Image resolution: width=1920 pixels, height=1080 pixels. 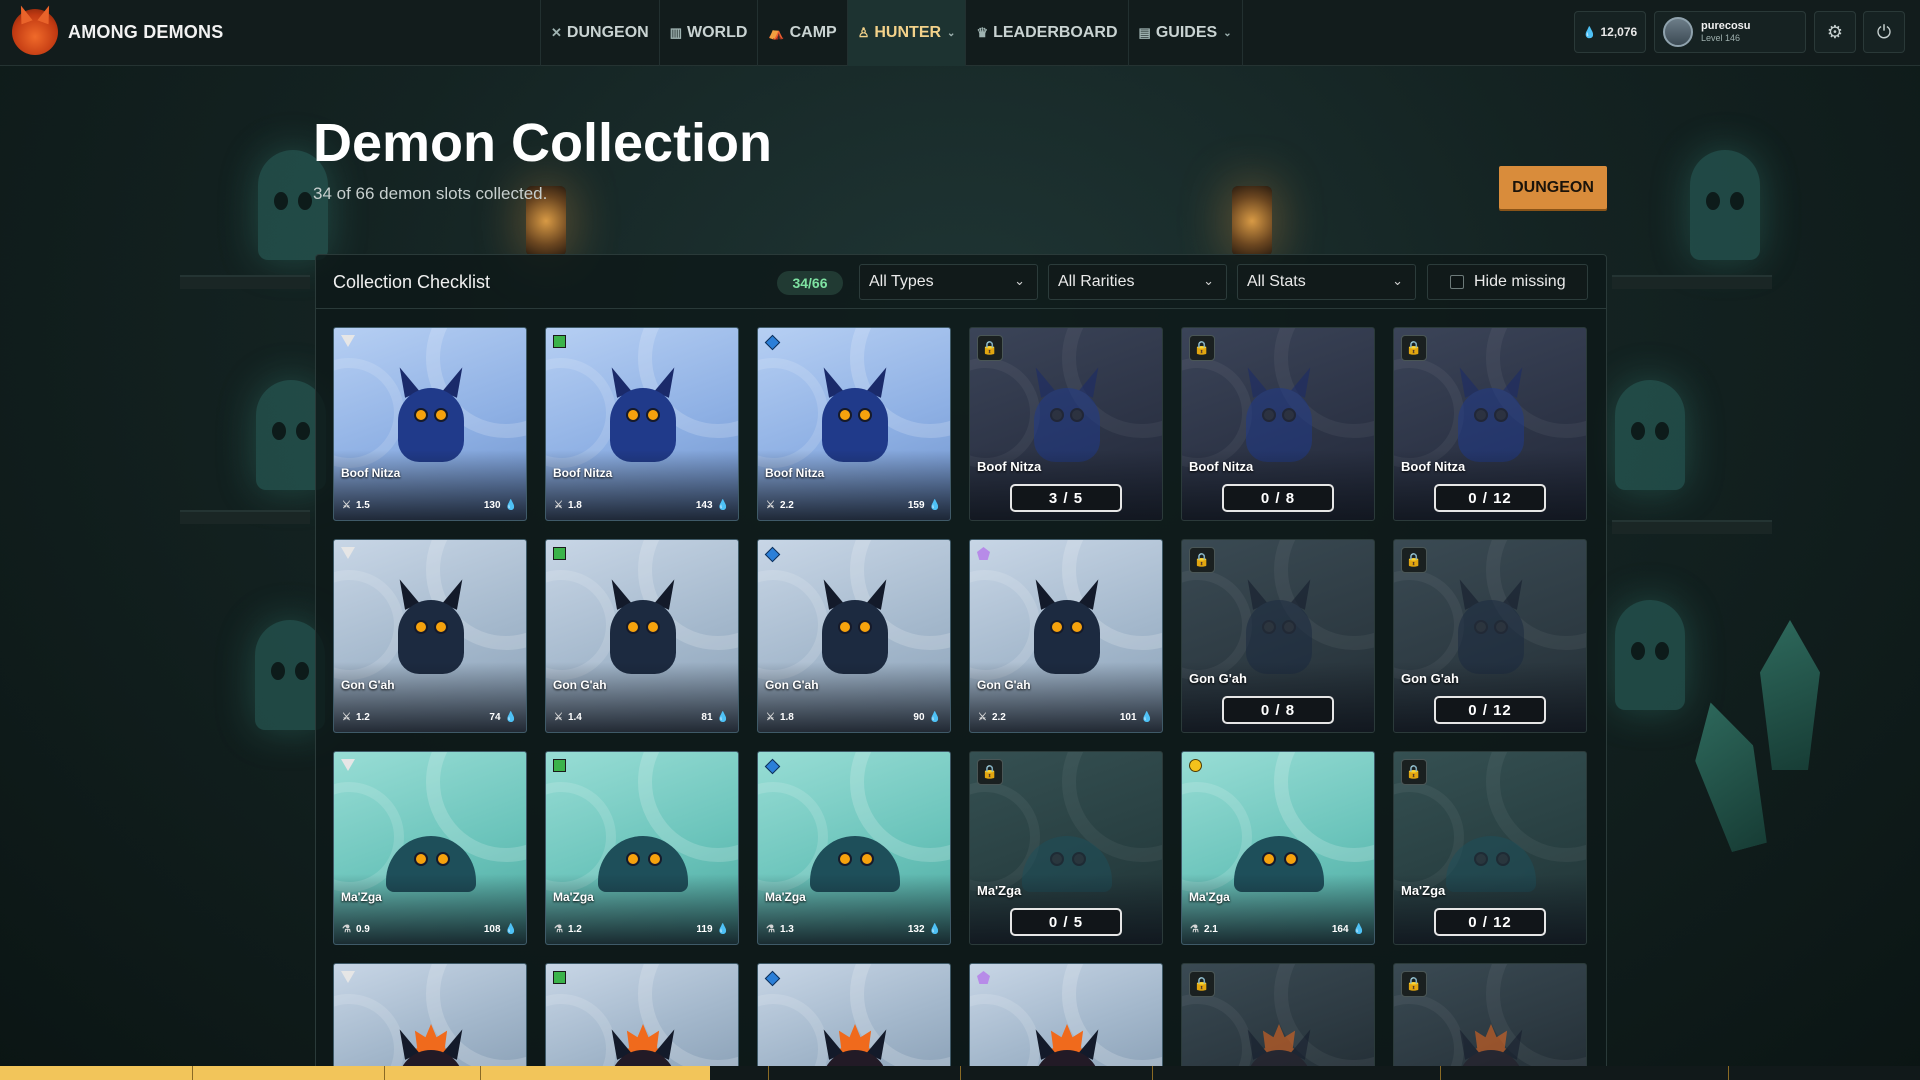 I want to click on power-icon: ⏻, so click(x=1884, y=31).